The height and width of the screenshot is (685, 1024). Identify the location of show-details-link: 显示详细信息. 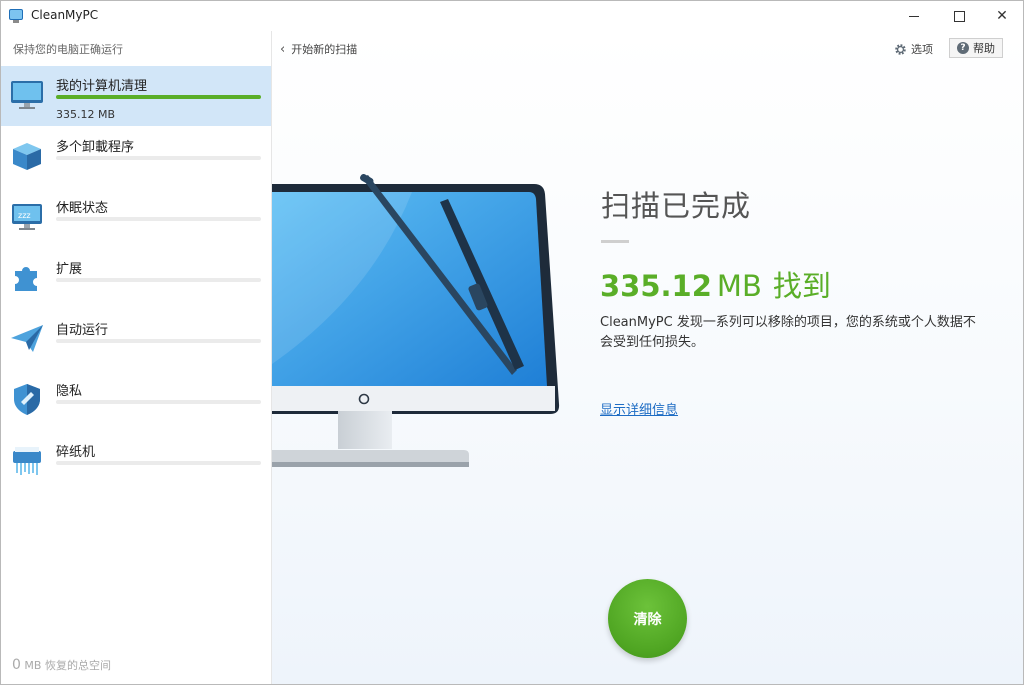
(639, 408).